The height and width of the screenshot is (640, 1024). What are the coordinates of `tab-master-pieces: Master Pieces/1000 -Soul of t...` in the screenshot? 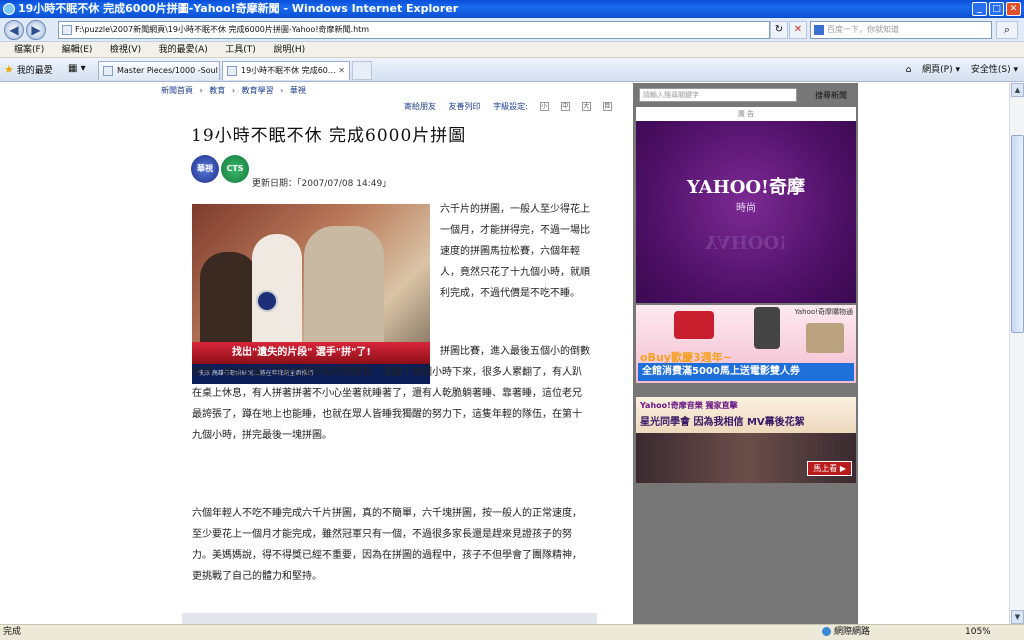 It's located at (159, 70).